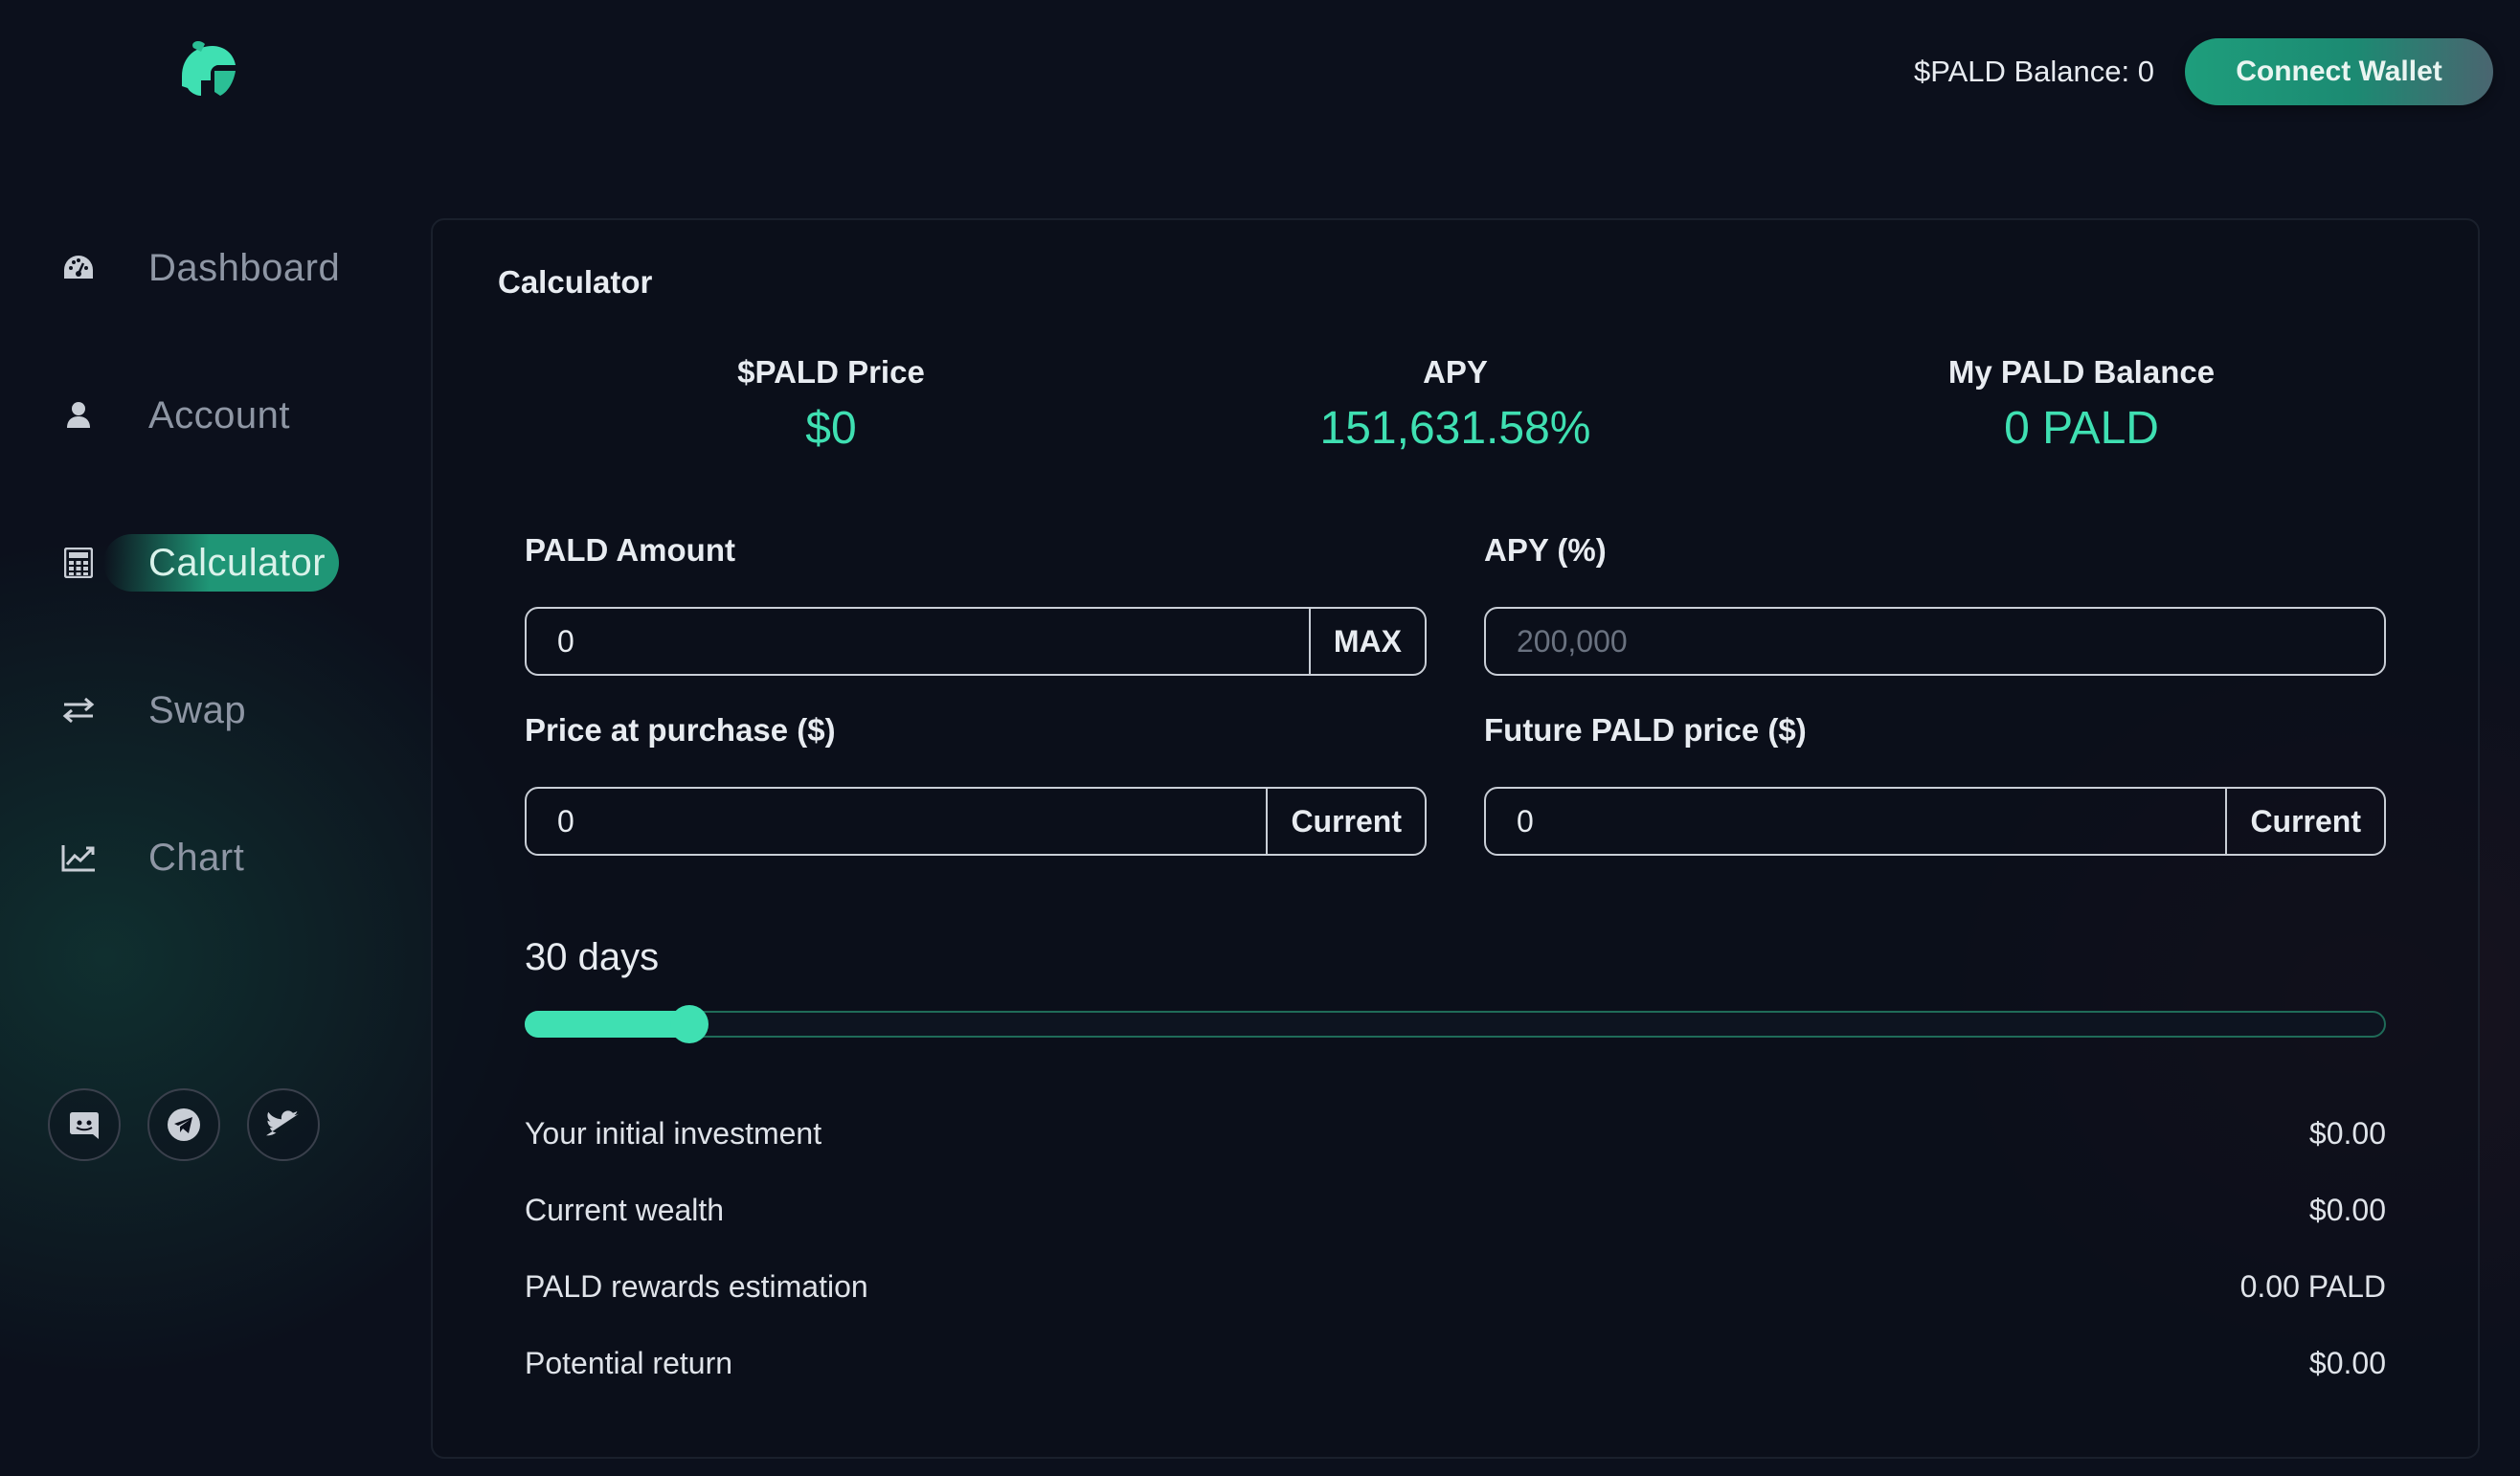 The width and height of the screenshot is (2520, 1476). I want to click on stat-label: $PALD Price, so click(831, 372).